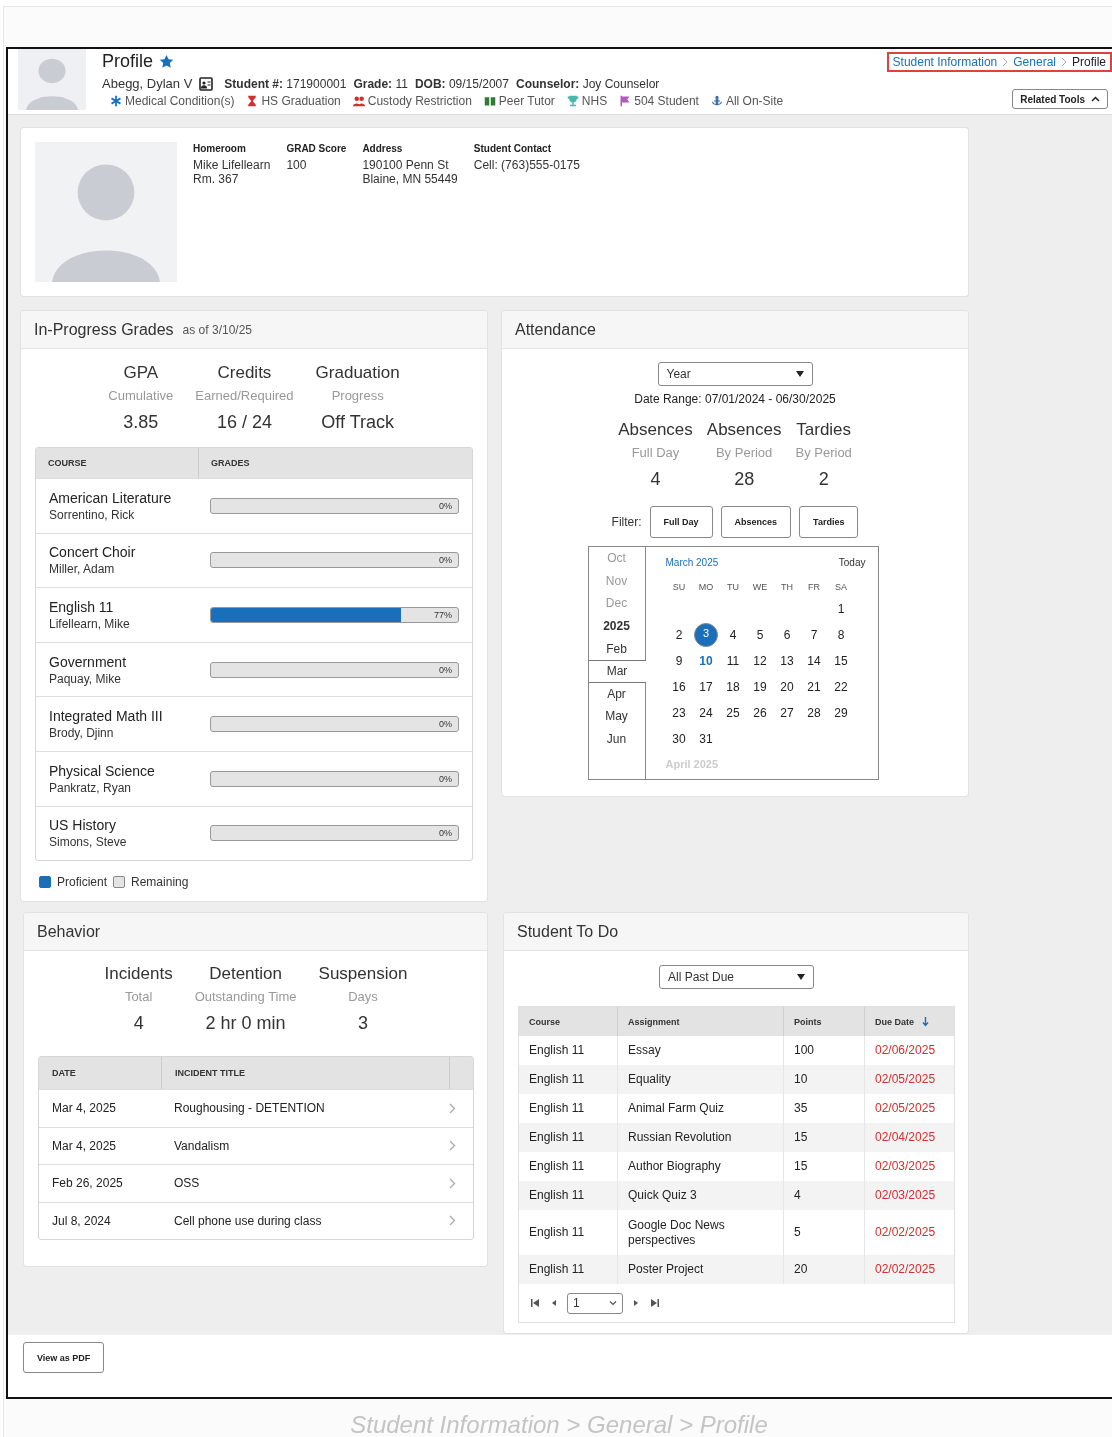 This screenshot has height=1437, width=1112. I want to click on course-name: Physical Science, so click(123, 770).